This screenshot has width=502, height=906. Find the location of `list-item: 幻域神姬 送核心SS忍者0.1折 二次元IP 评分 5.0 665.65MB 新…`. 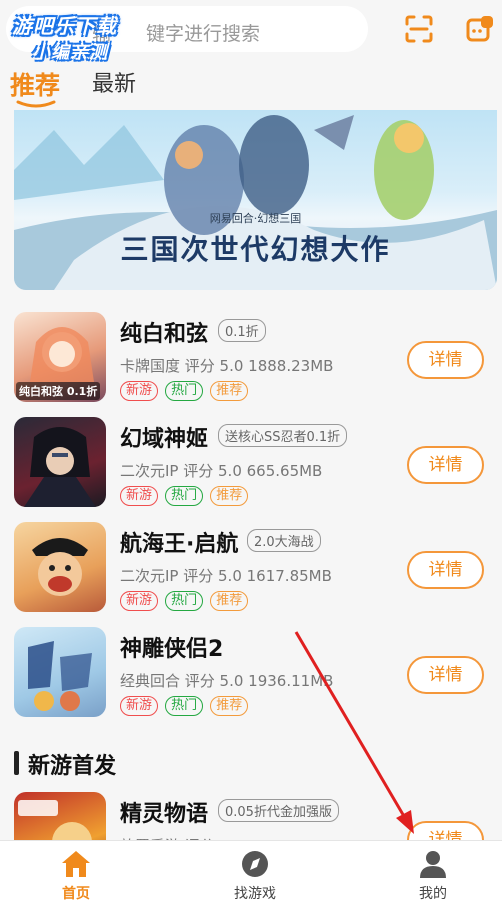

list-item: 幻域神姬 送核心SS忍者0.1折 二次元IP 评分 5.0 665.65MB 新… is located at coordinates (251, 457).